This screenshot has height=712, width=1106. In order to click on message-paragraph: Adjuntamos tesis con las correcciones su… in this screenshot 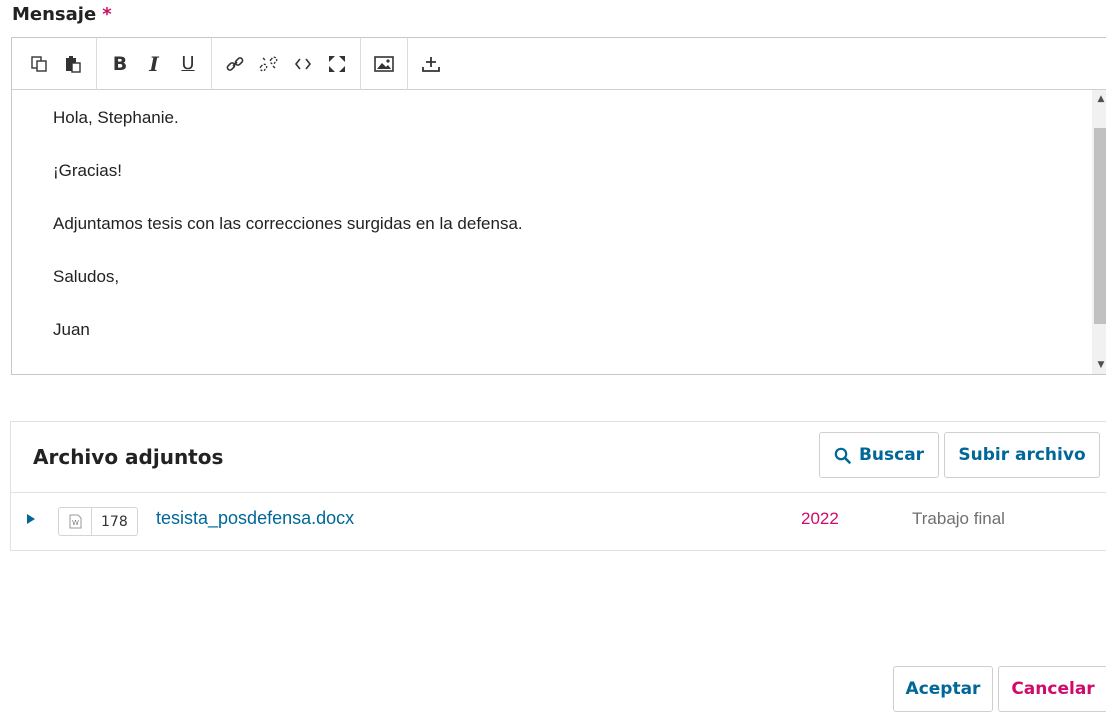, I will do `click(288, 223)`.